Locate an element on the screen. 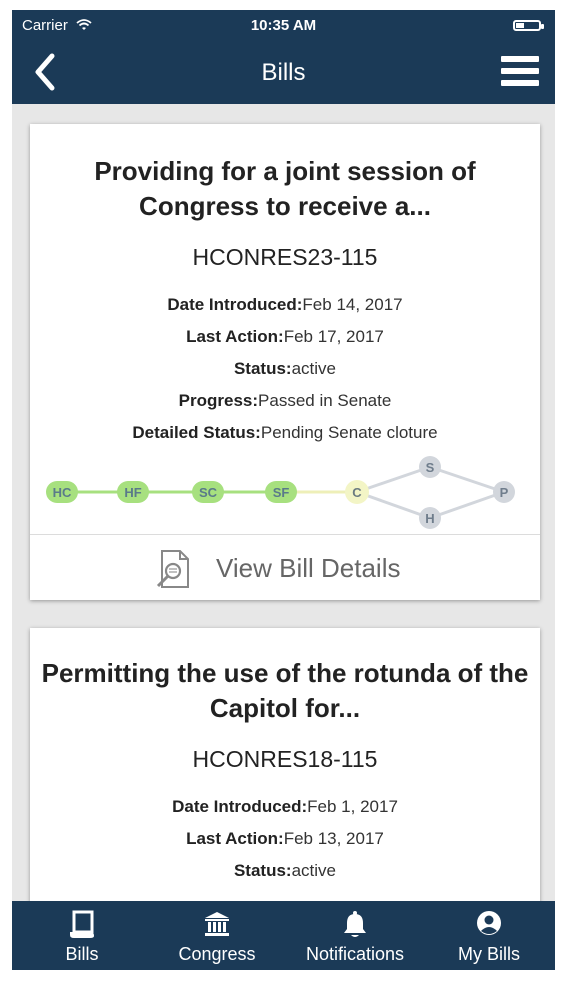 This screenshot has height=985, width=570. connector-h-p is located at coordinates (467, 505).